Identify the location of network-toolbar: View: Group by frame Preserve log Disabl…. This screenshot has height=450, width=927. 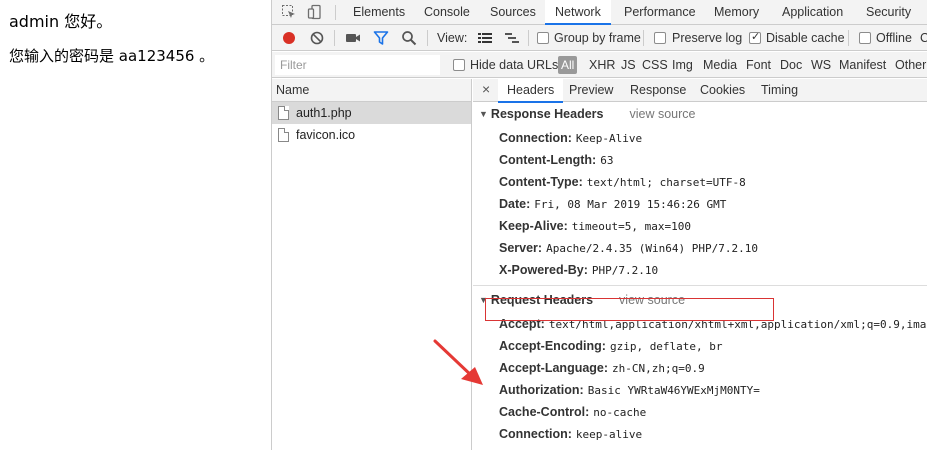
(599, 38).